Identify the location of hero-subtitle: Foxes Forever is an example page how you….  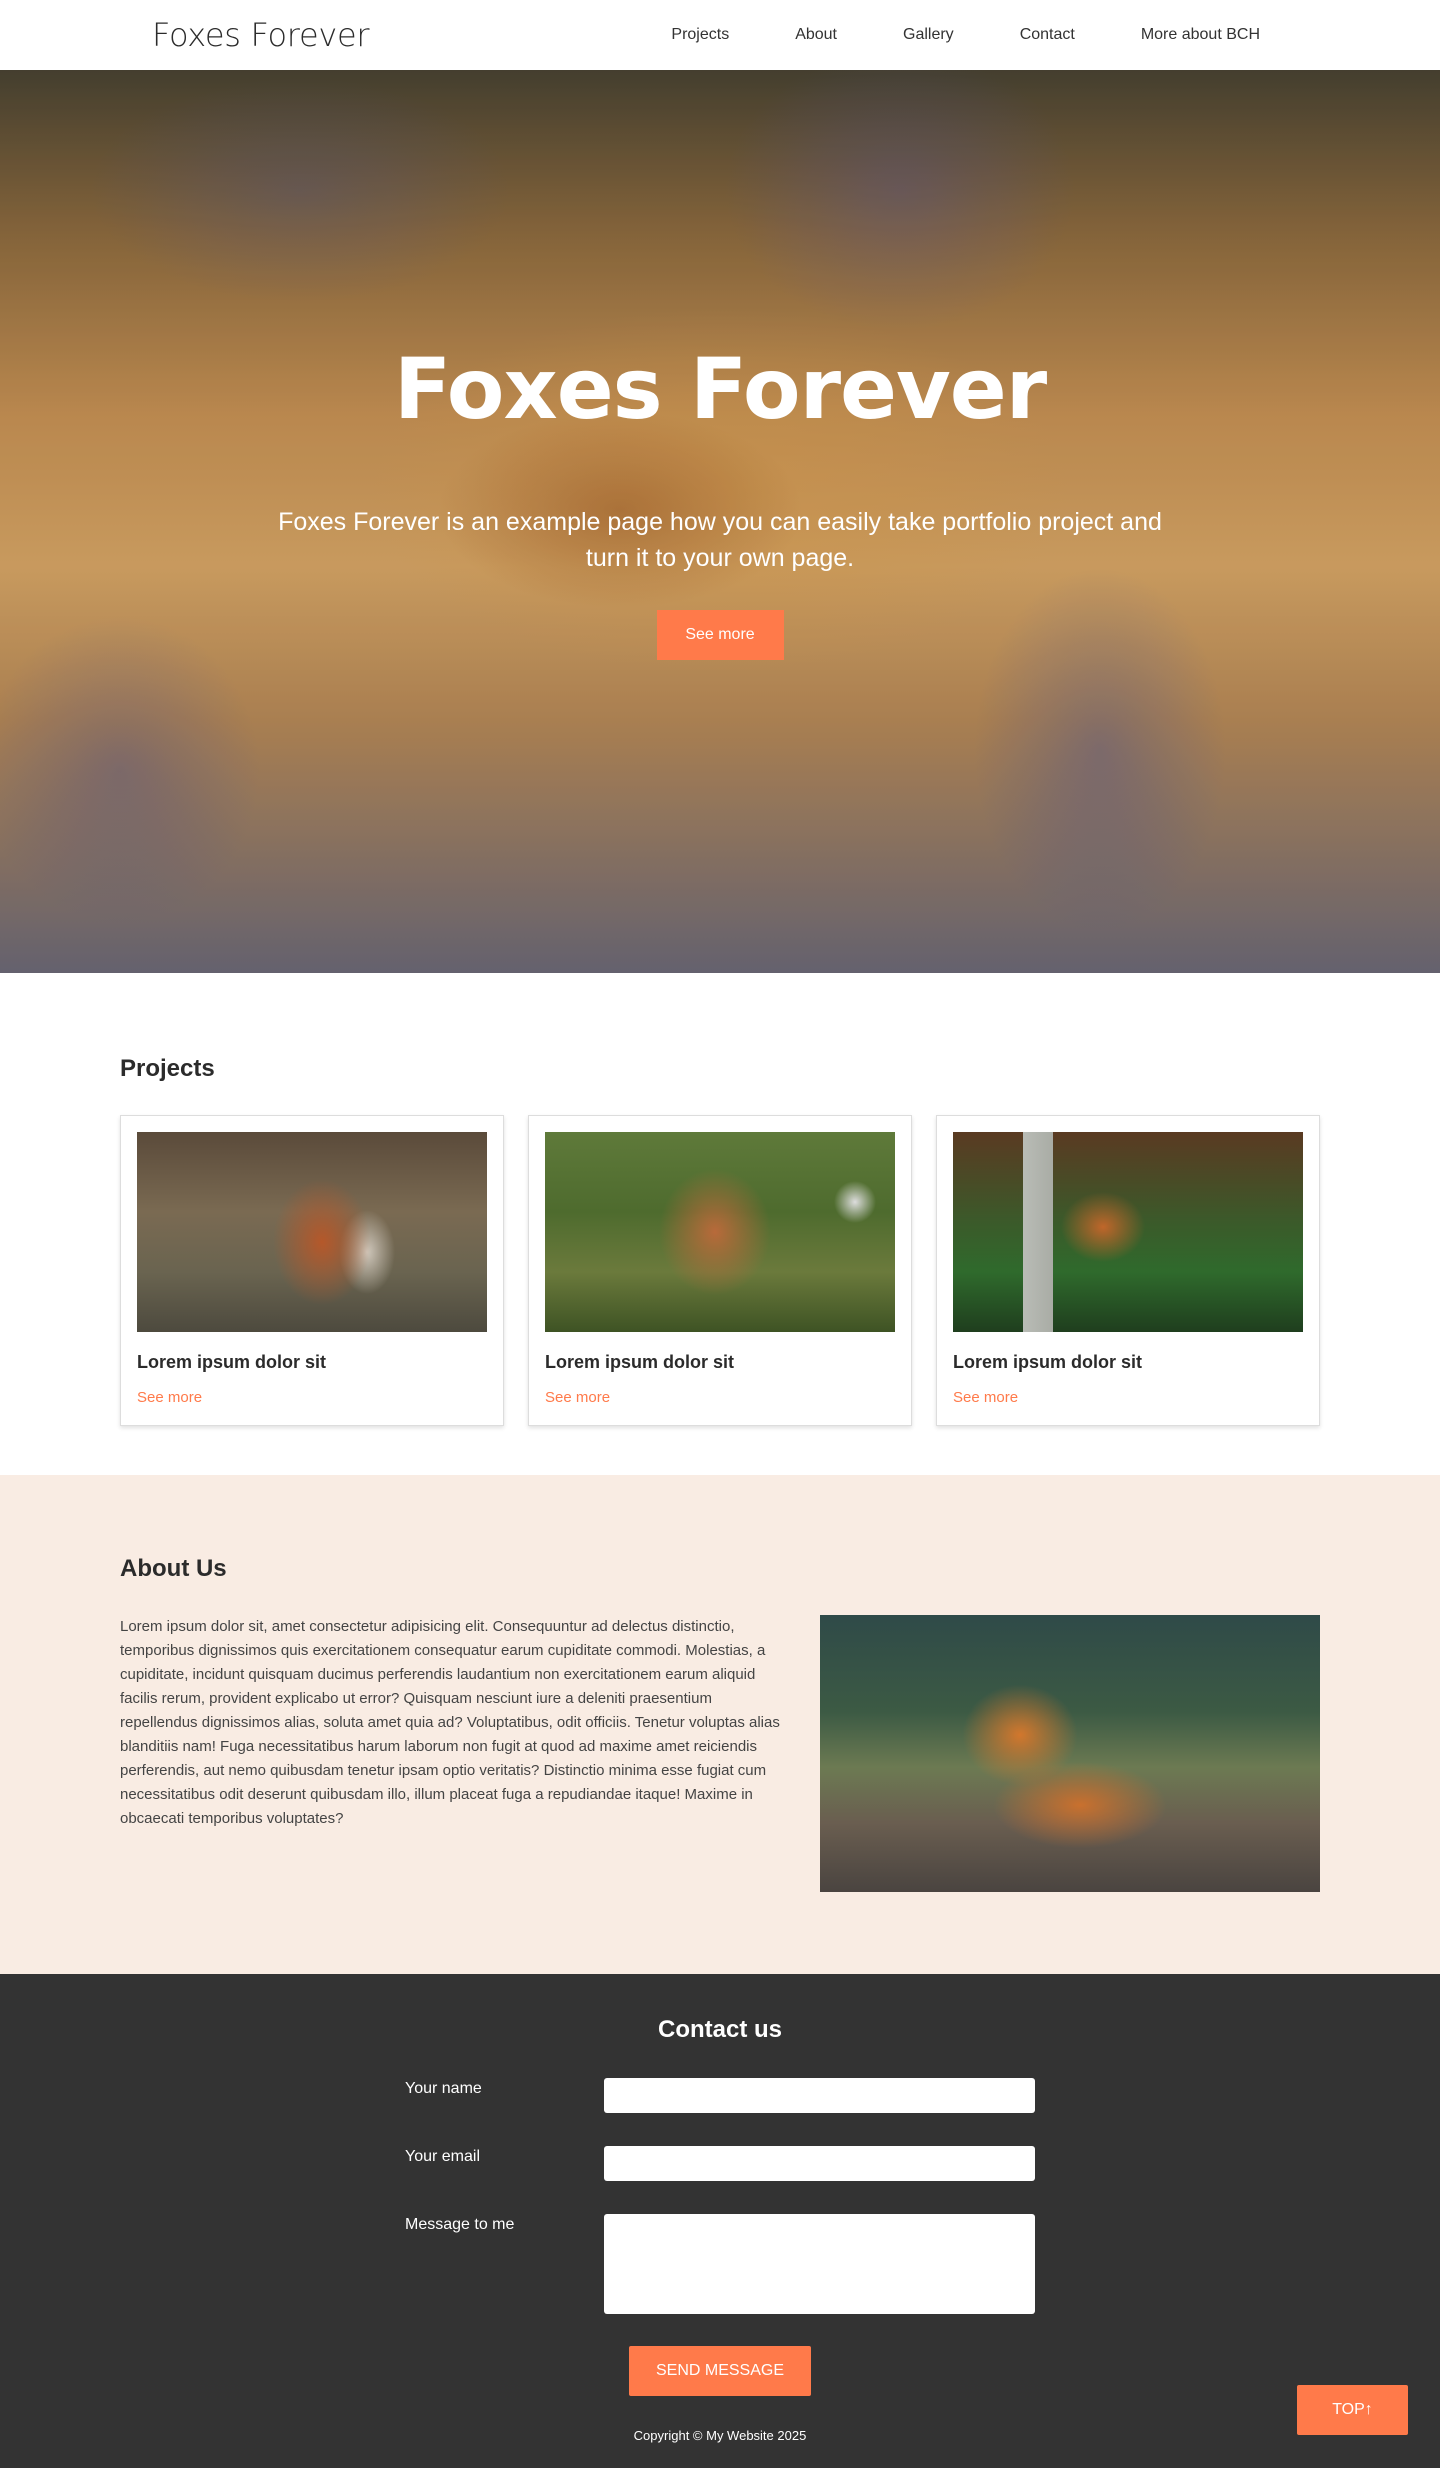
(720, 540).